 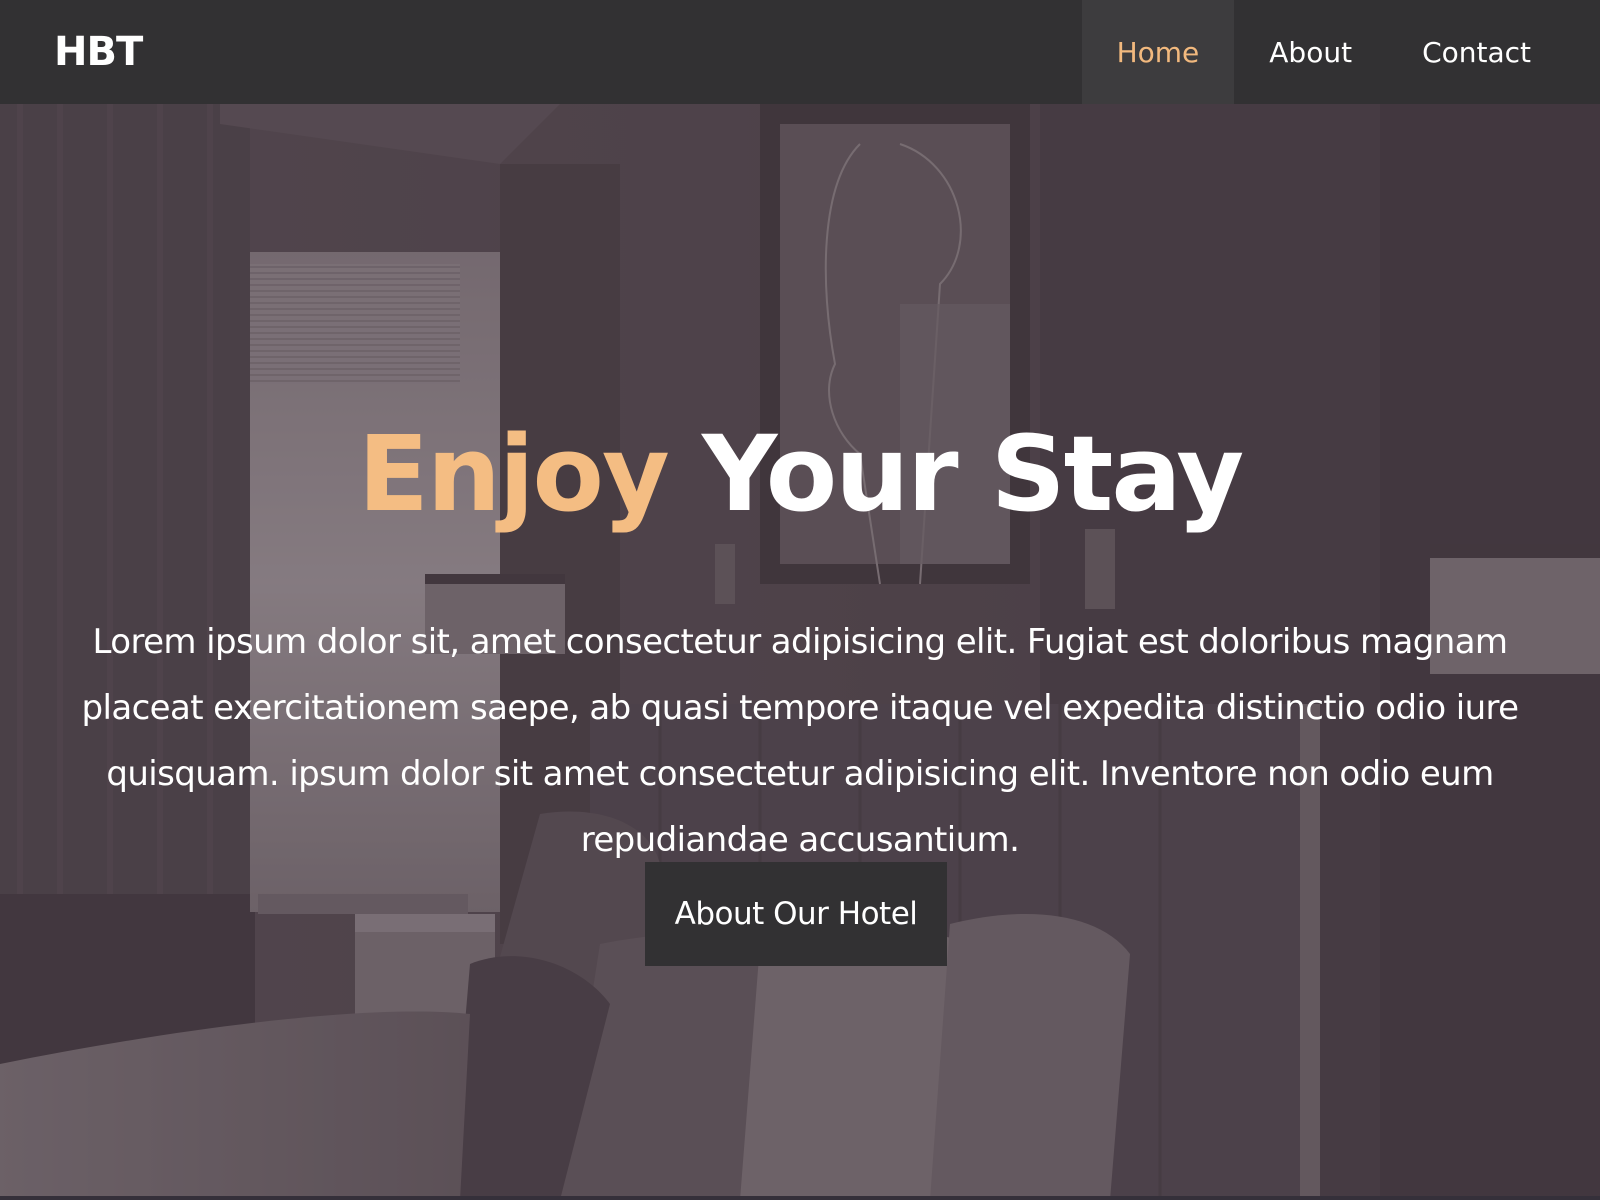 What do you see at coordinates (973, 474) in the screenshot?
I see `hero-title-rest: Your Stay` at bounding box center [973, 474].